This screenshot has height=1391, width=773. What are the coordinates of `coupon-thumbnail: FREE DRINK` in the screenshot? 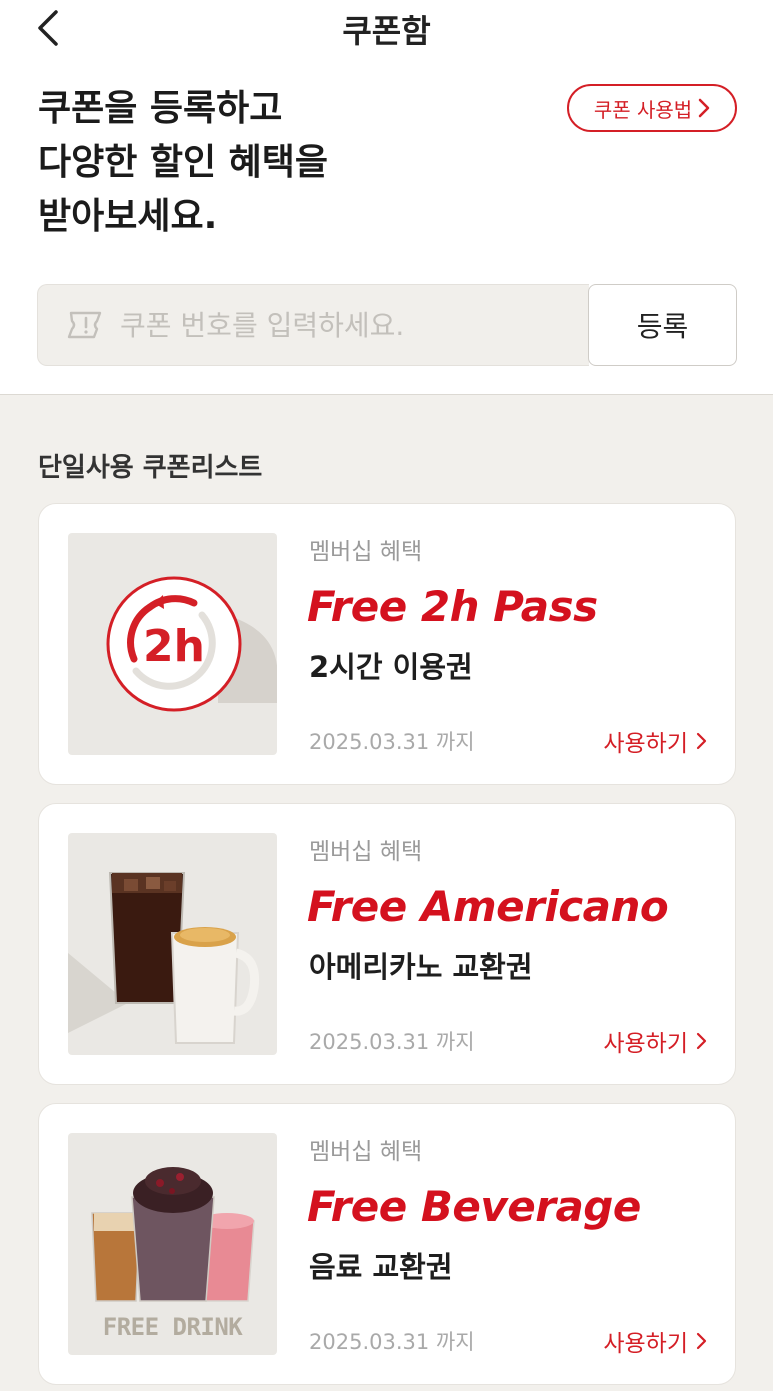 It's located at (172, 1244).